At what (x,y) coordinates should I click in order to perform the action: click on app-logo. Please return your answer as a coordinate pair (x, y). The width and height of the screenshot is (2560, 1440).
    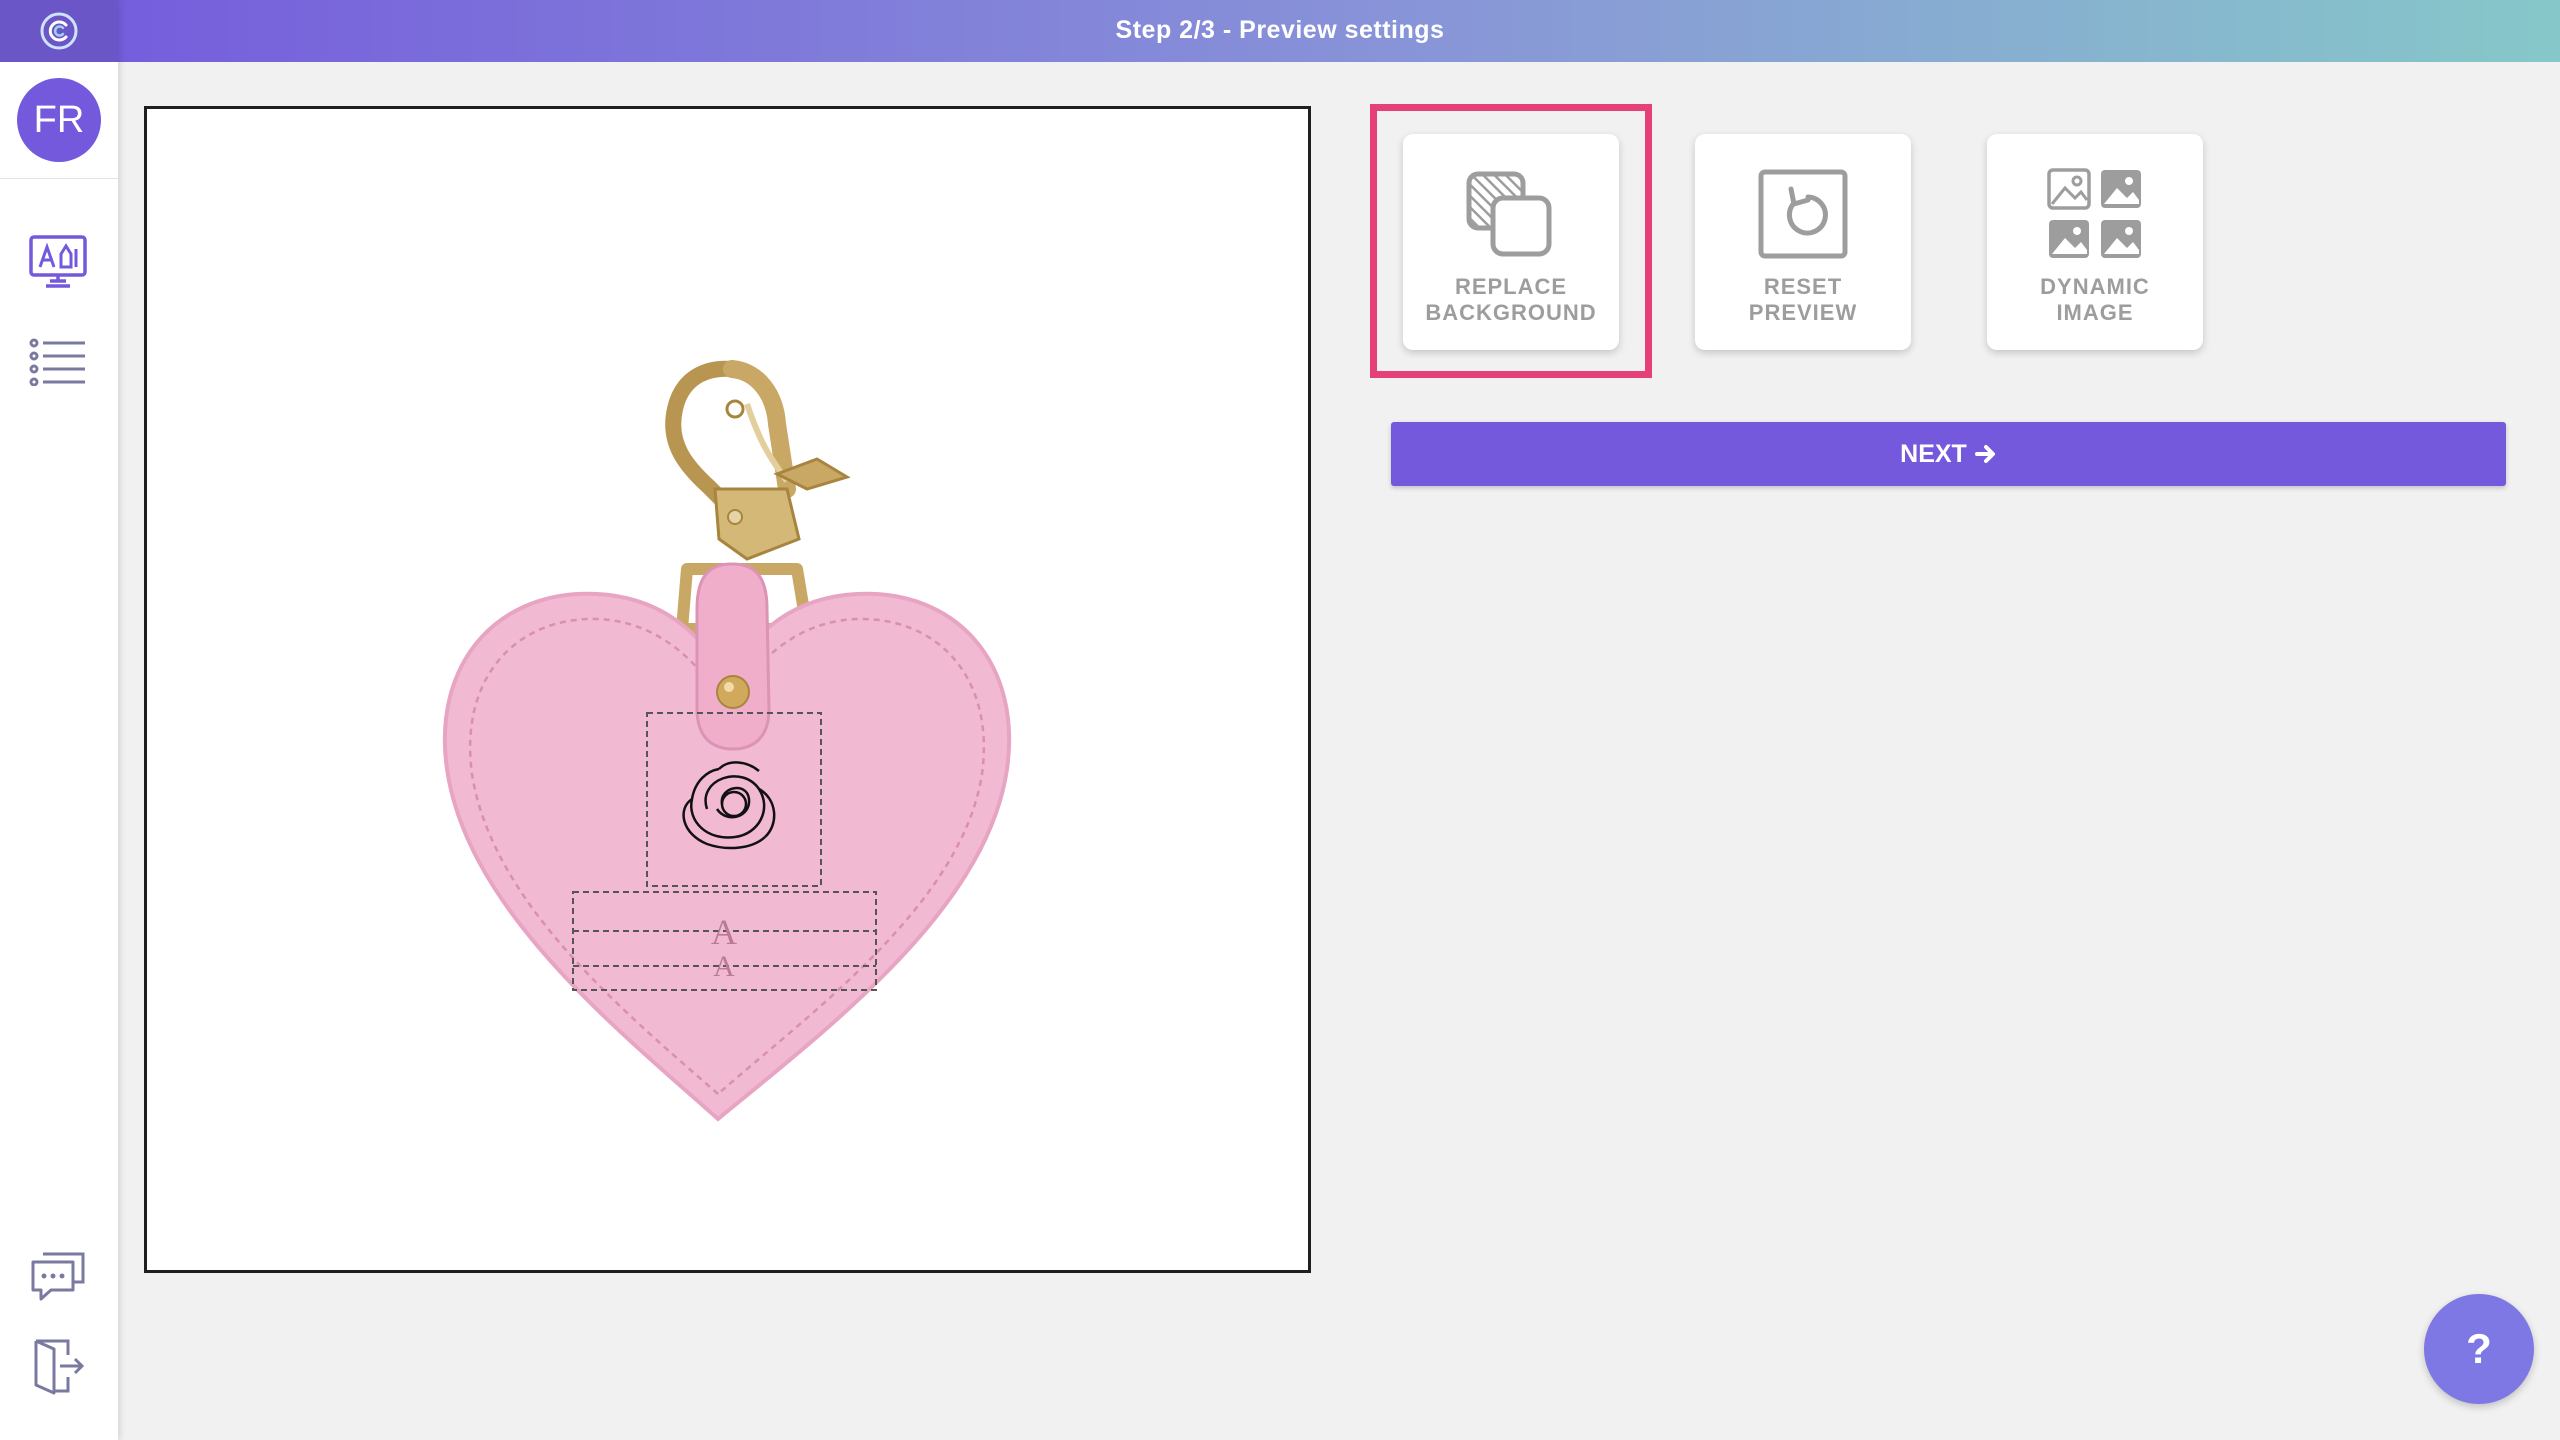
    Looking at the image, I should click on (59, 31).